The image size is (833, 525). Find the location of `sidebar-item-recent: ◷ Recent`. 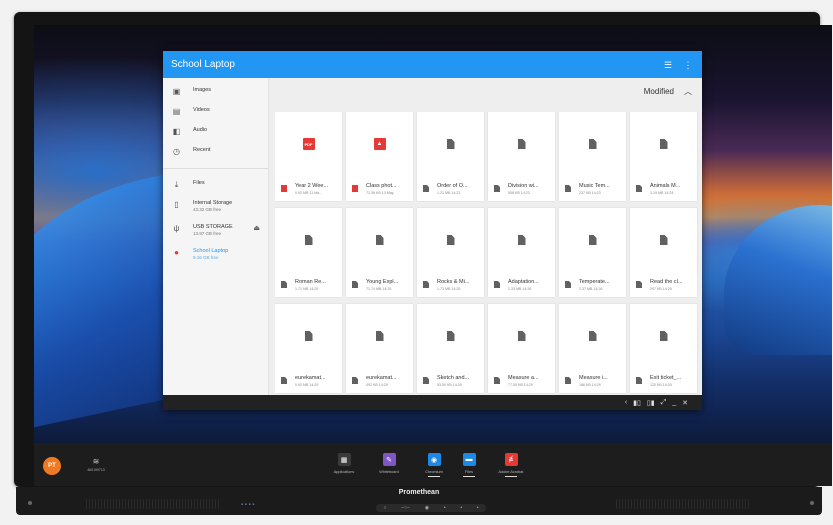

sidebar-item-recent: ◷ Recent is located at coordinates (215, 152).